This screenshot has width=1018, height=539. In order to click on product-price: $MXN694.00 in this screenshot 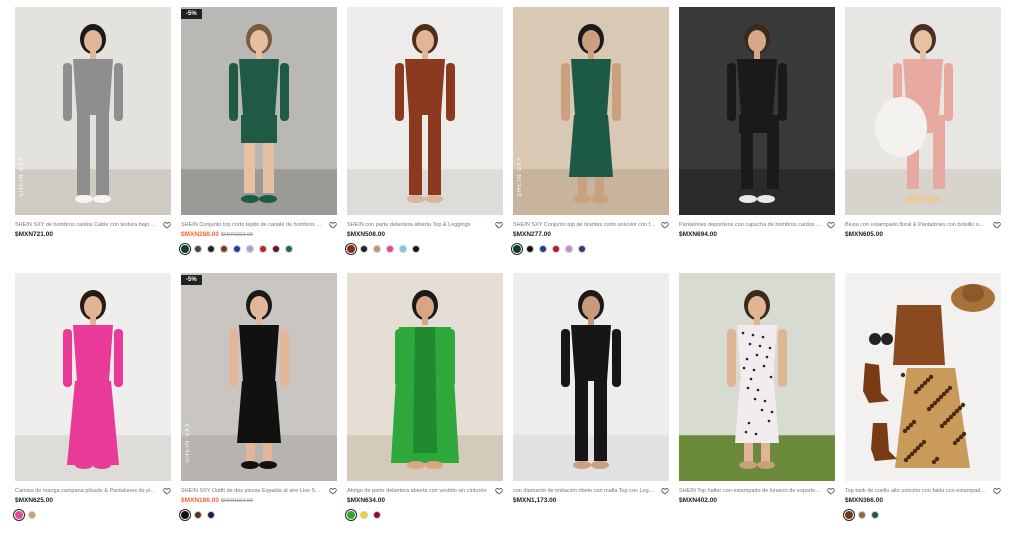, I will do `click(698, 234)`.